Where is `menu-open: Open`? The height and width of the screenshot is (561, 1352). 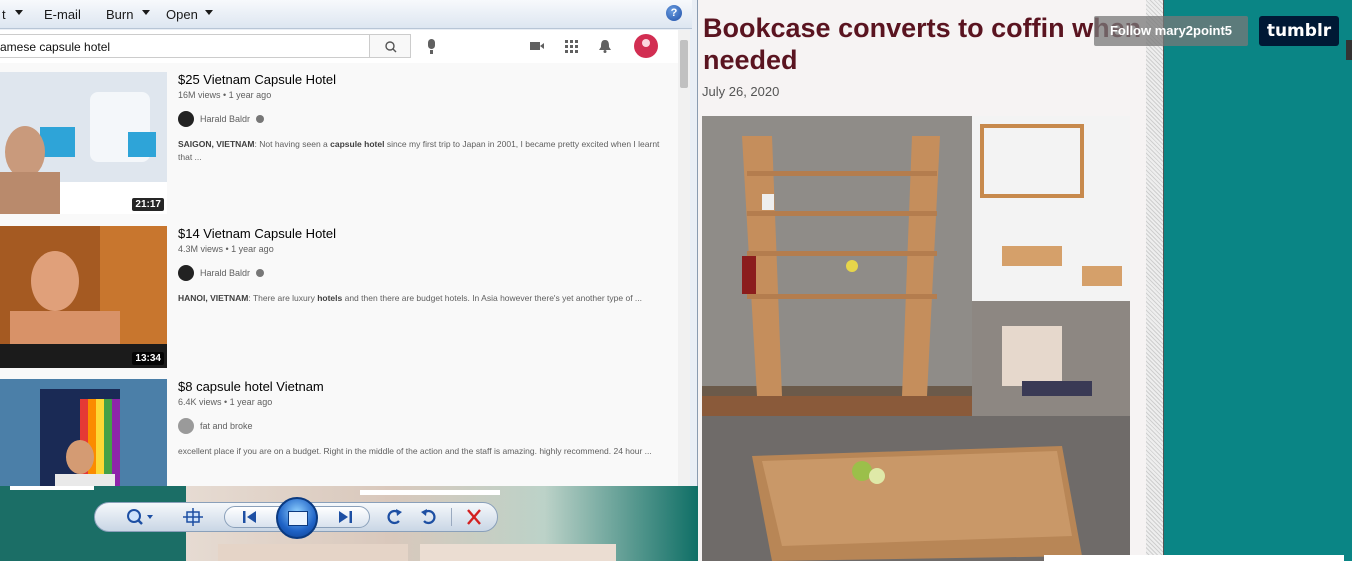
menu-open: Open is located at coordinates (182, 14).